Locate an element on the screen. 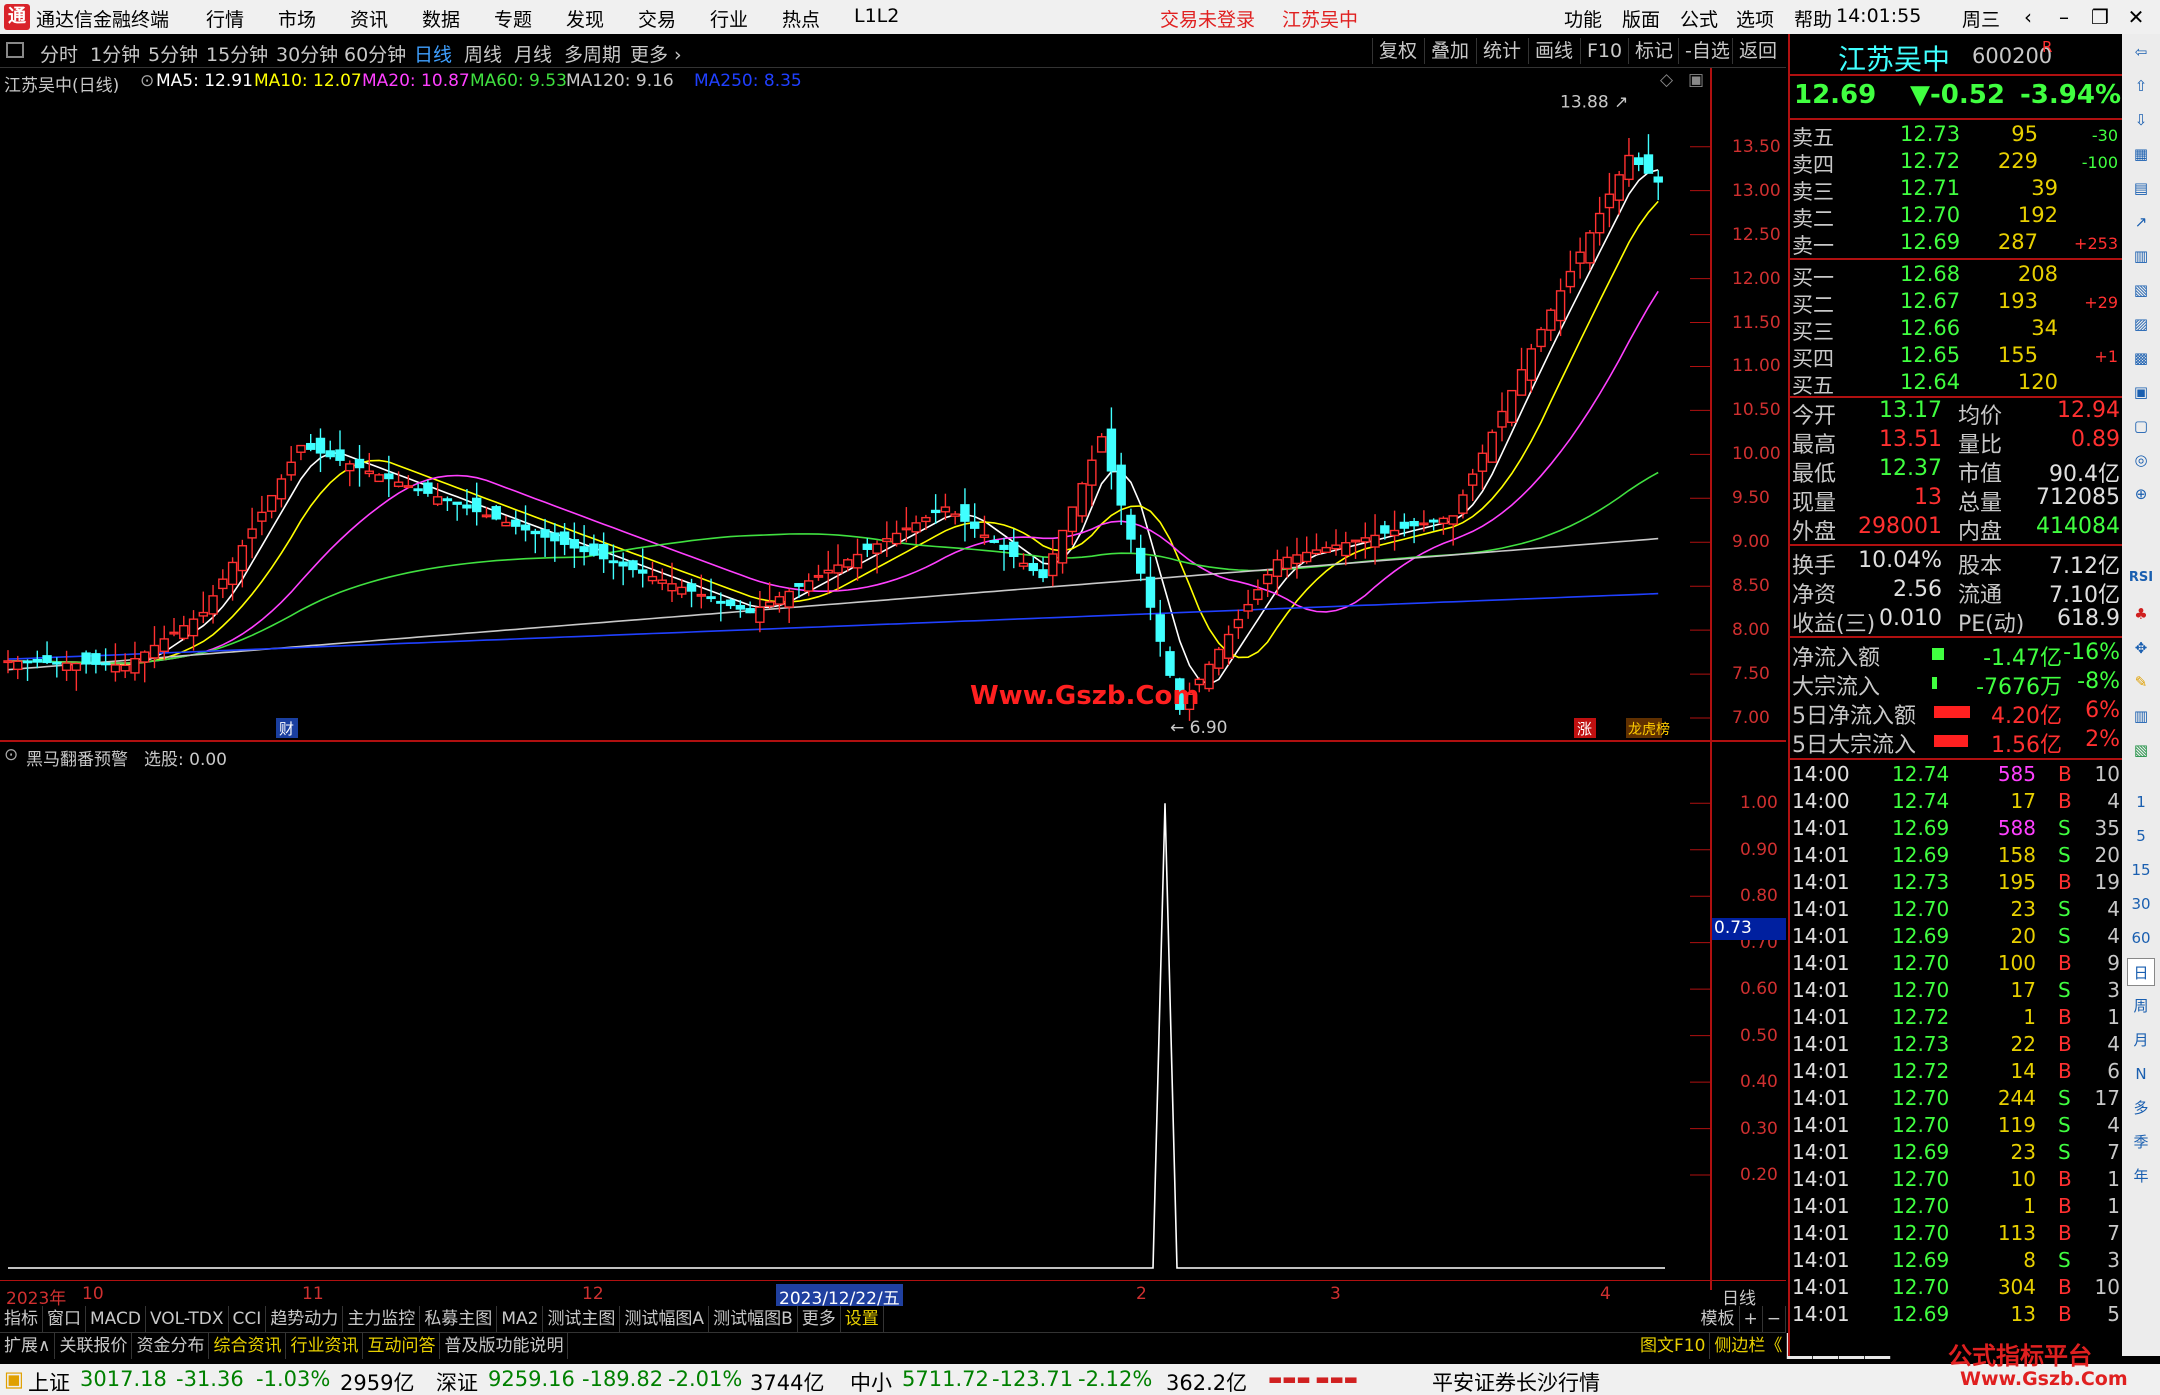 The width and height of the screenshot is (2160, 1395). back-arrow-icon: ‹ is located at coordinates (2028, 17).